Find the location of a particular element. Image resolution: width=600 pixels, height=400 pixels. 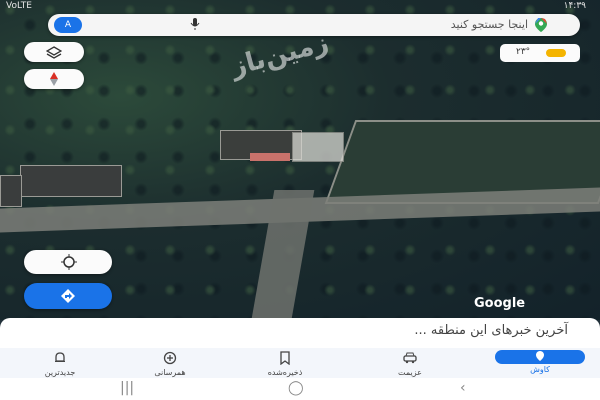

car-icon is located at coordinates (410, 359).